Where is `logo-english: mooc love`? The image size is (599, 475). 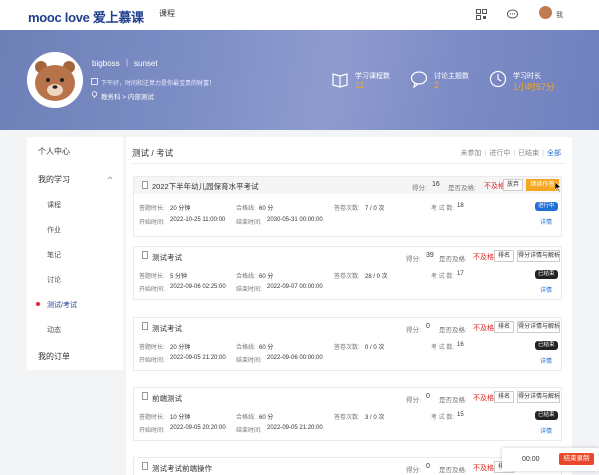 logo-english: mooc love is located at coordinates (59, 17).